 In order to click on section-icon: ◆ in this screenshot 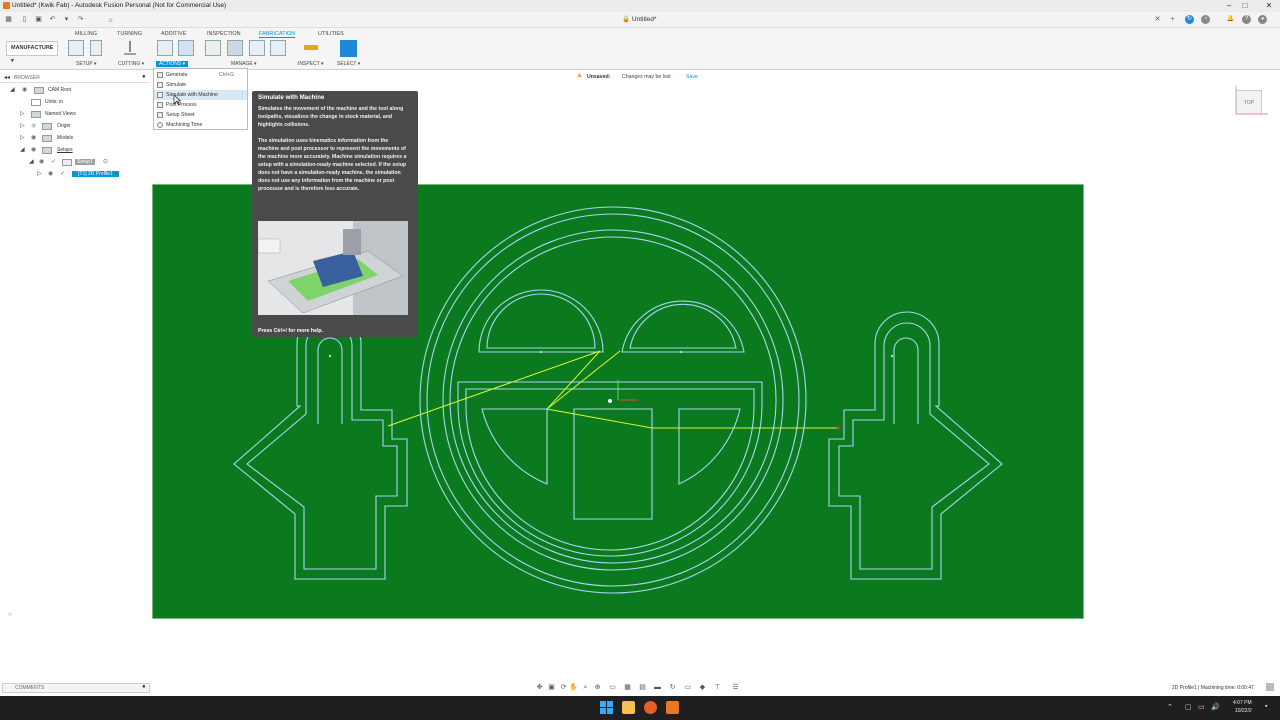, I will do `click(702, 687)`.